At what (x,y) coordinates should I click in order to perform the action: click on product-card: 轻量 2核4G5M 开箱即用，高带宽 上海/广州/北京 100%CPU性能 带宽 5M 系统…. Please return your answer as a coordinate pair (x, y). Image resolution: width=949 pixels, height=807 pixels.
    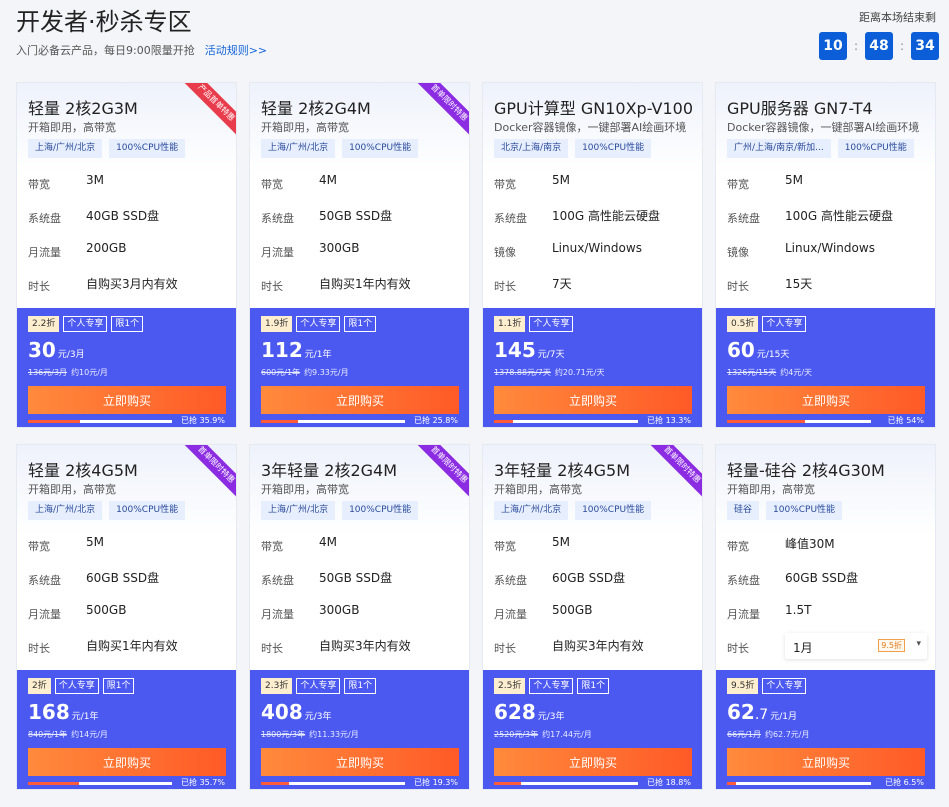
    Looking at the image, I should click on (126, 617).